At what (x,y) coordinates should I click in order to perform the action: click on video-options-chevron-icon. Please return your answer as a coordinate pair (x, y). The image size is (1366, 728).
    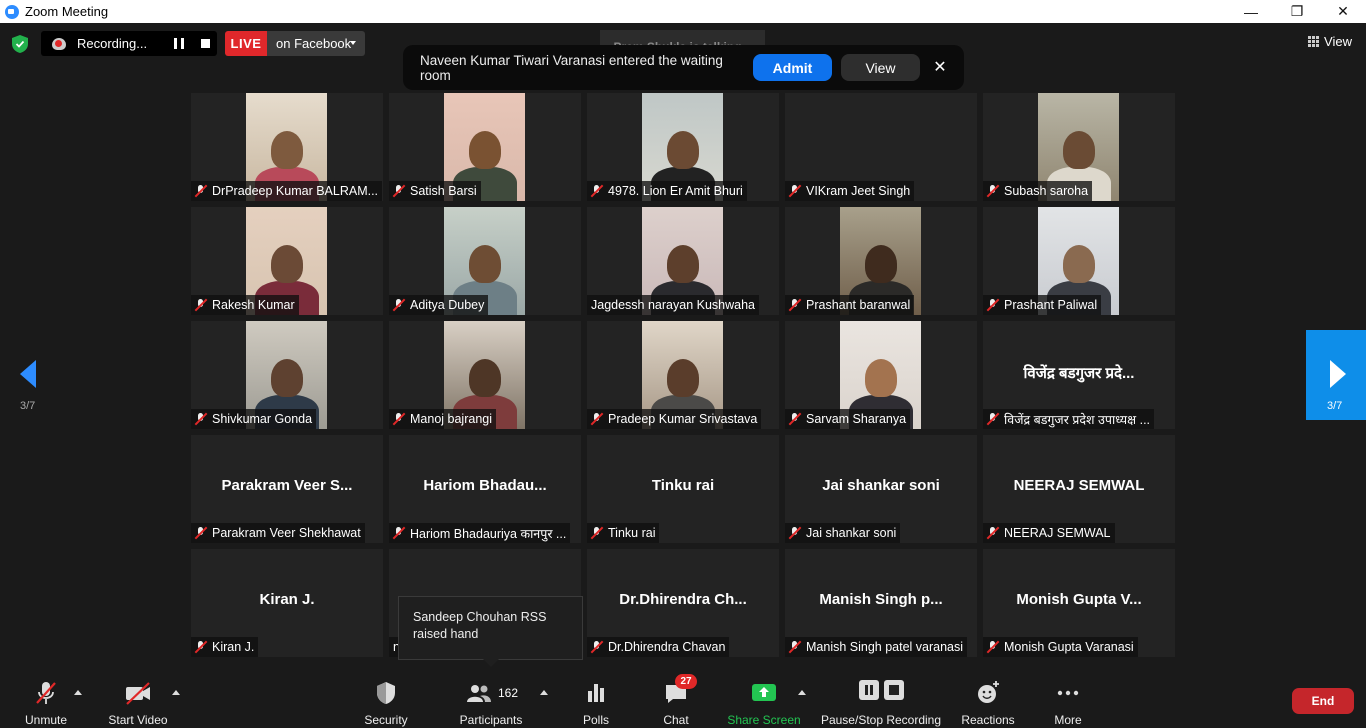
    Looking at the image, I should click on (176, 692).